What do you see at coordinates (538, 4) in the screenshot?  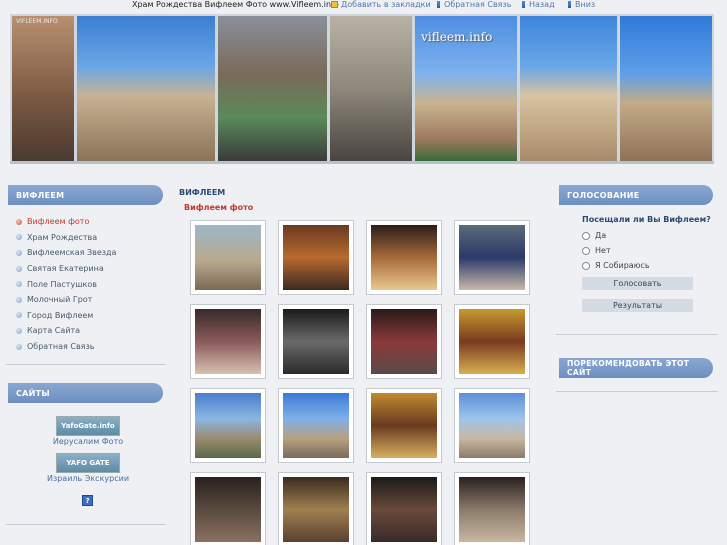 I see `back-link: Назад` at bounding box center [538, 4].